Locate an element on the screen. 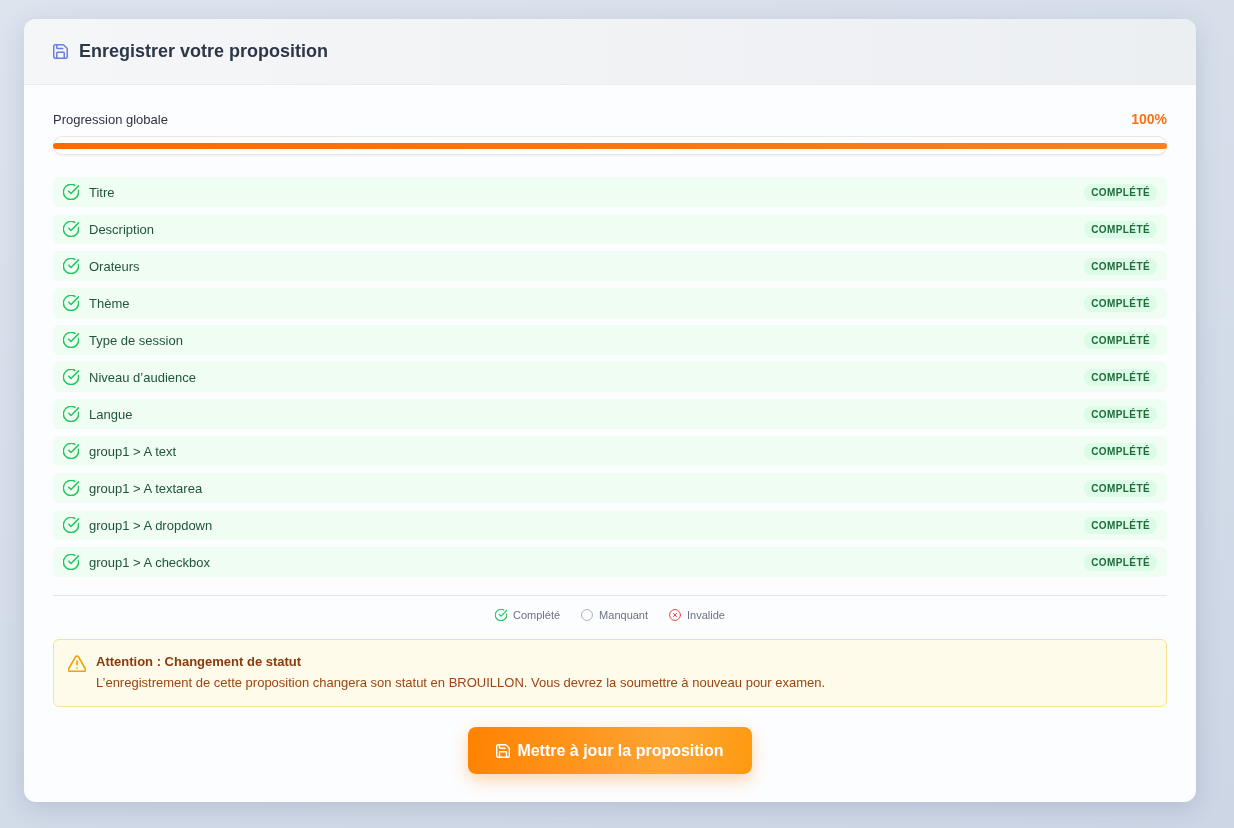  warning-title: Attention : Changement de statut is located at coordinates (199, 661).